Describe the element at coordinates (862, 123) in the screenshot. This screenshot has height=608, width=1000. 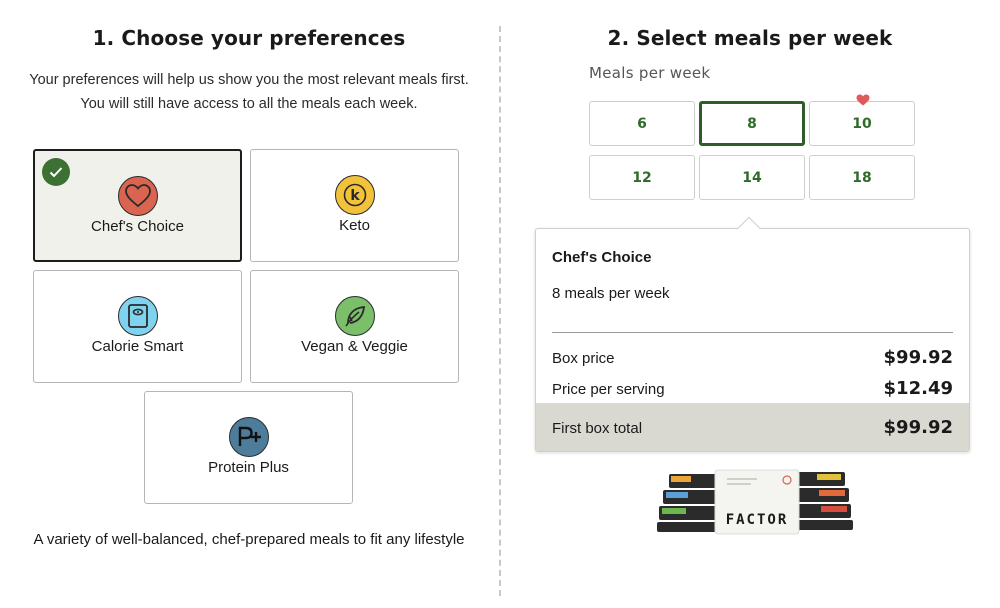
I see `meal-option-label: 10` at that location.